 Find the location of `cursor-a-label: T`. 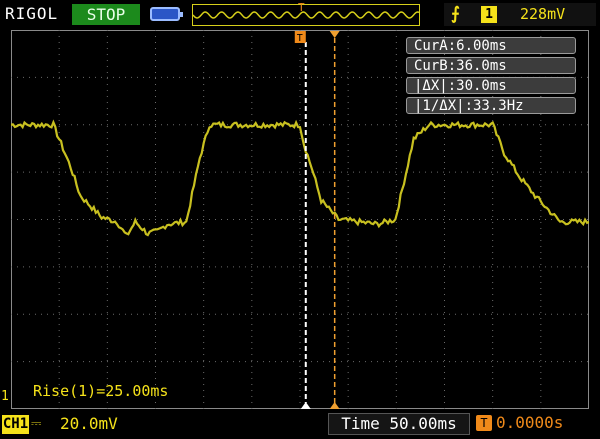

cursor-a-label: T is located at coordinates (300, 38).